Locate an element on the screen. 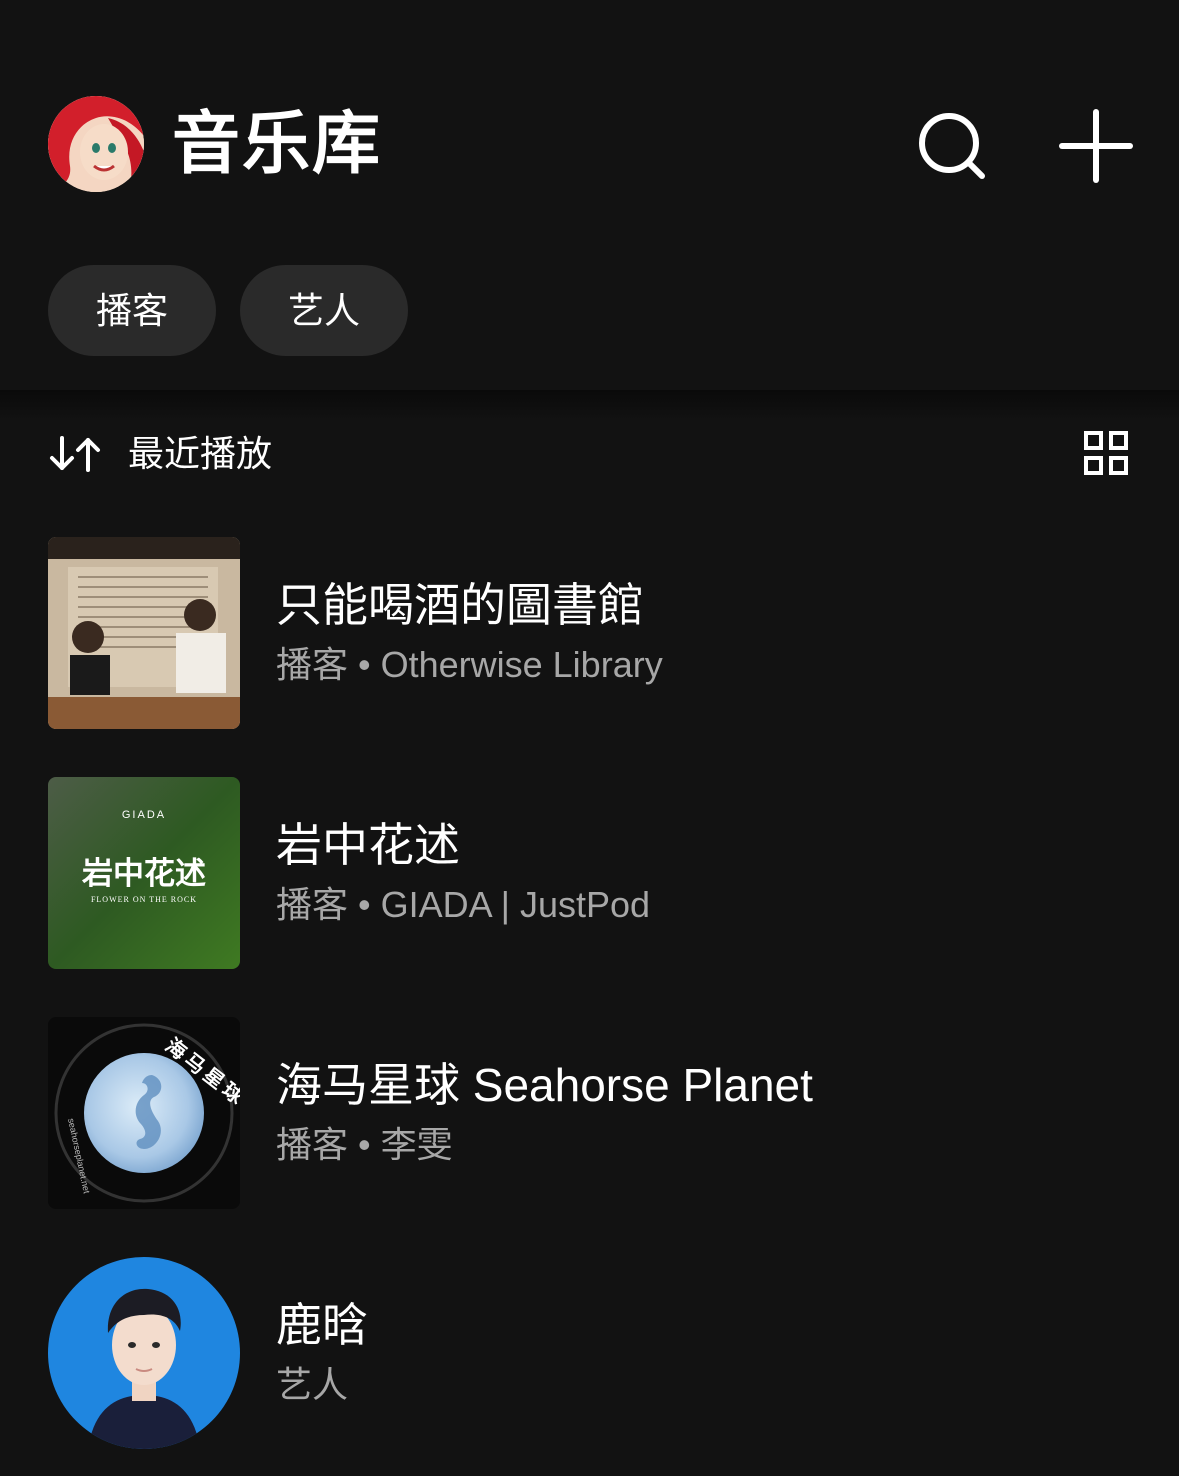 This screenshot has width=1179, height=1476. filter-chip-artists: 艺人 is located at coordinates (324, 310).